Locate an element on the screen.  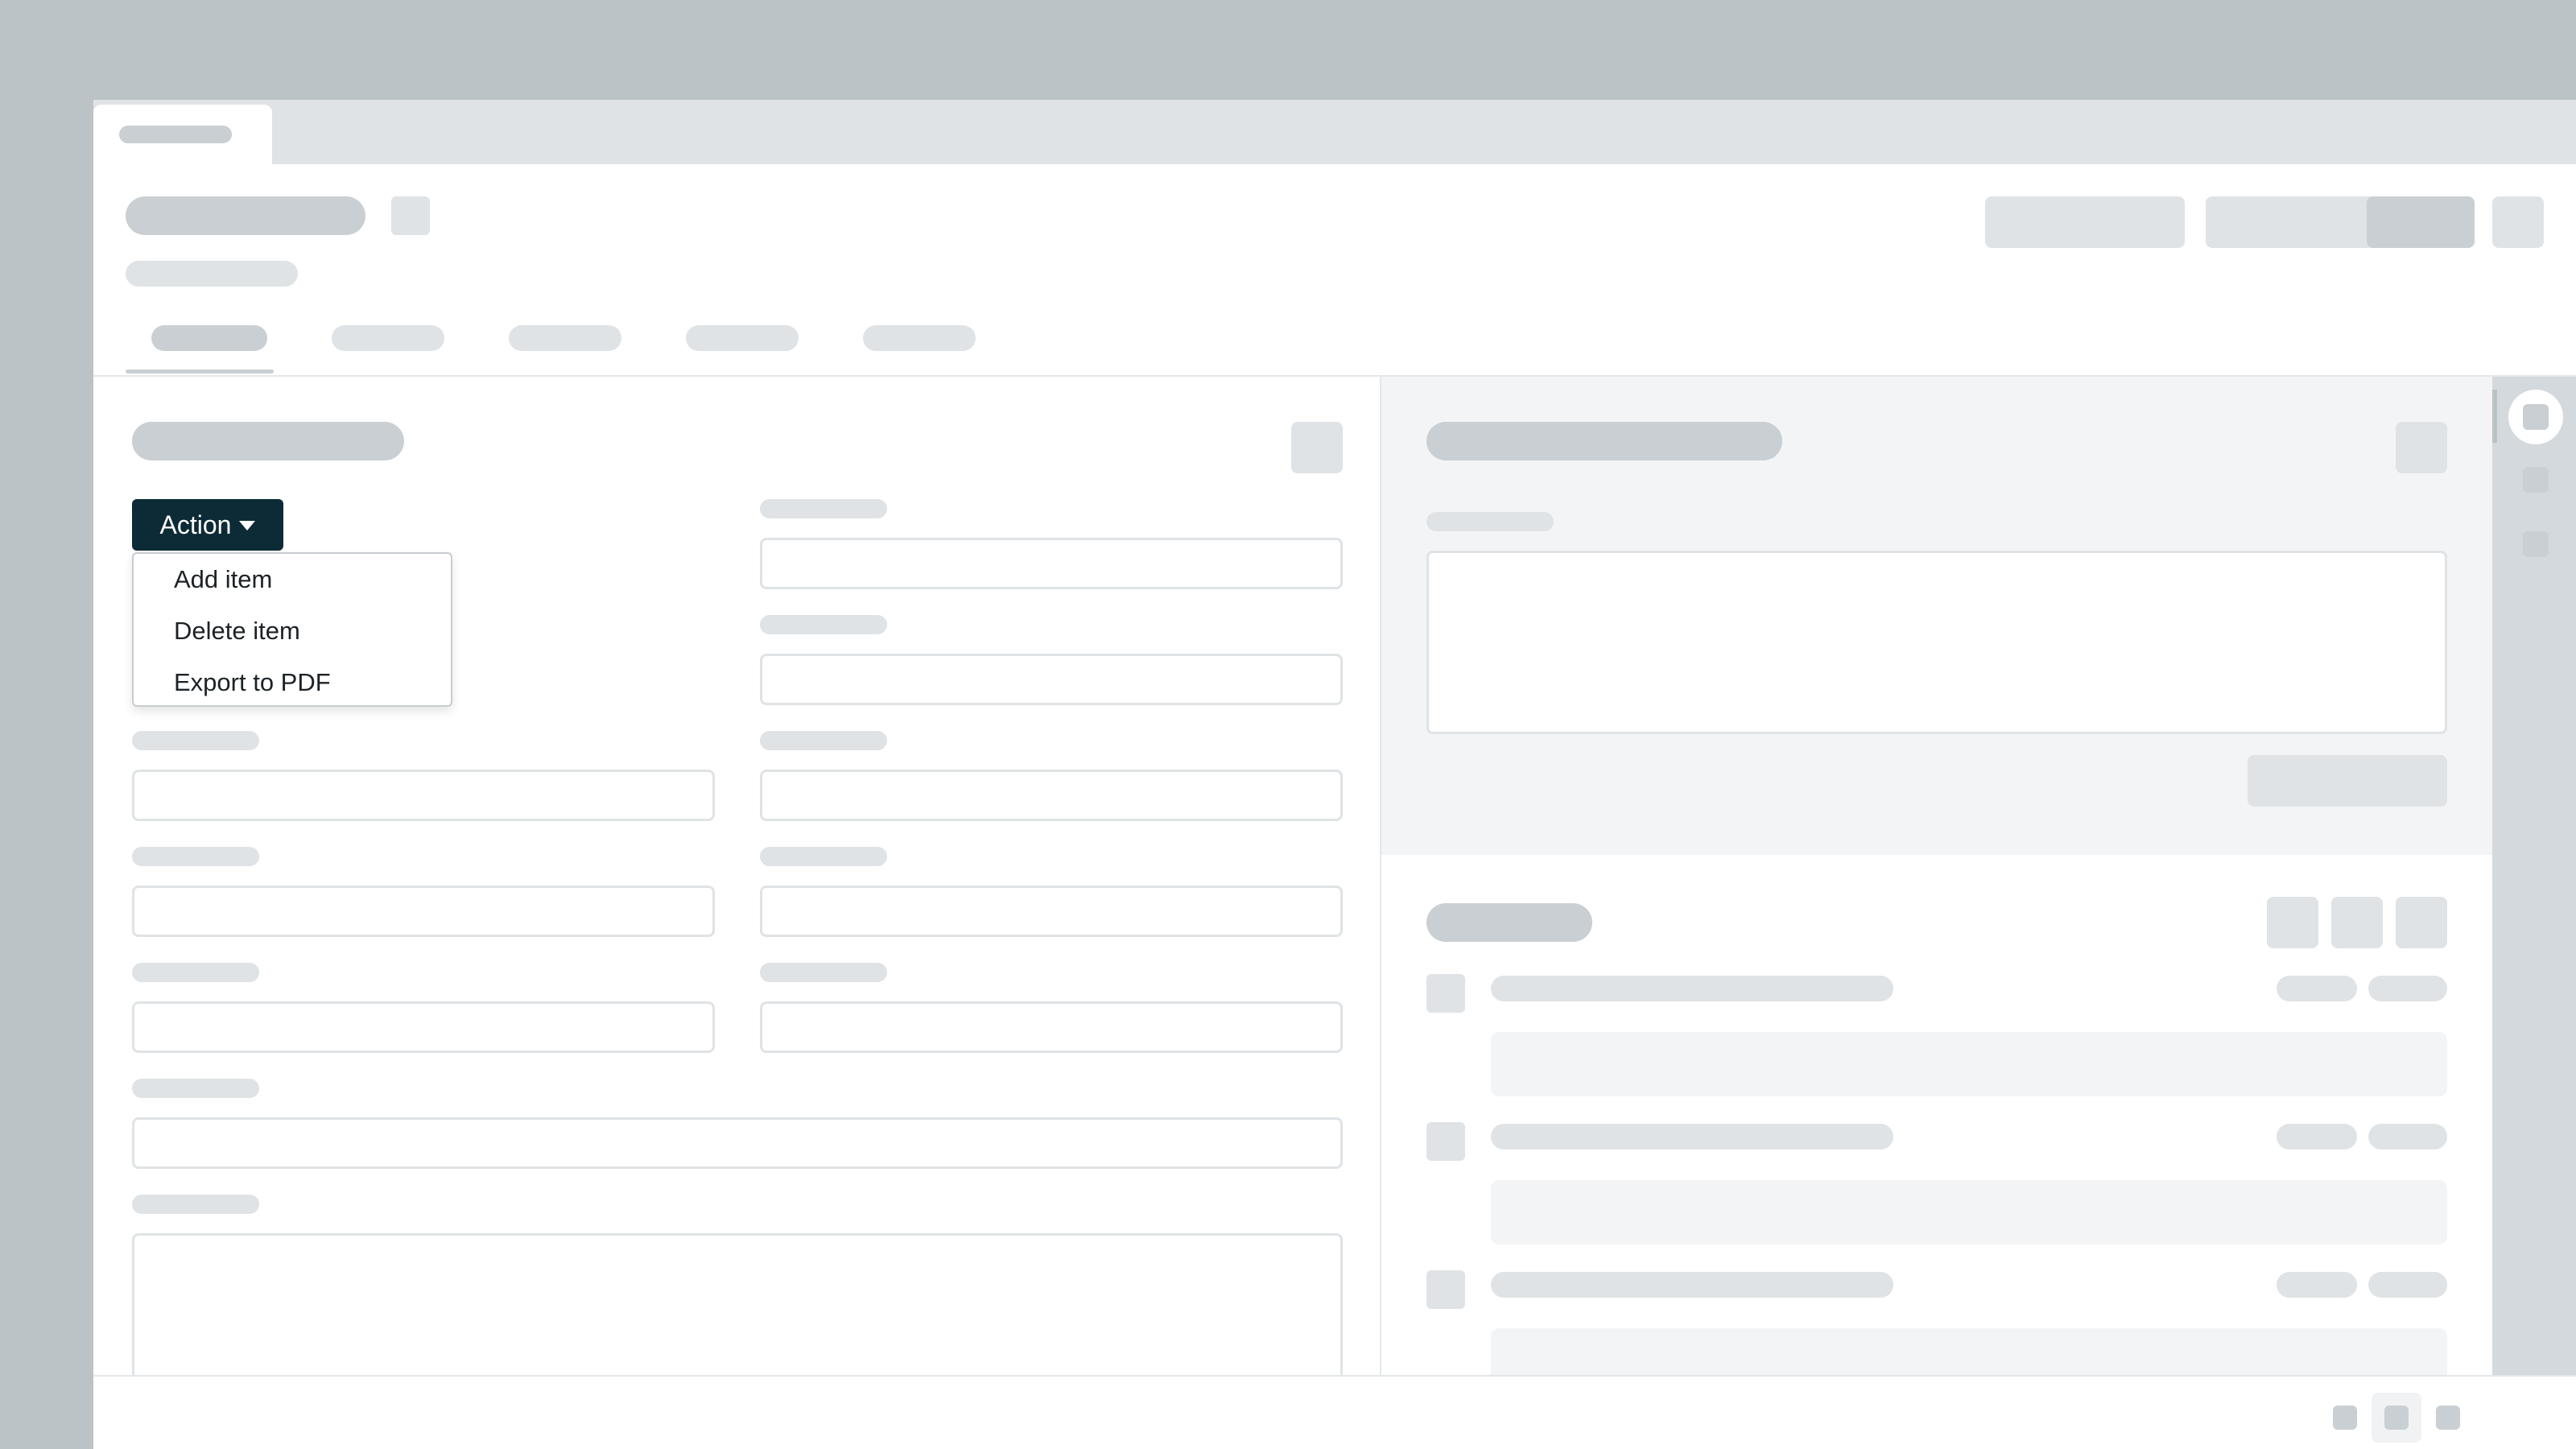
menu-item-add: Add item is located at coordinates (223, 579).